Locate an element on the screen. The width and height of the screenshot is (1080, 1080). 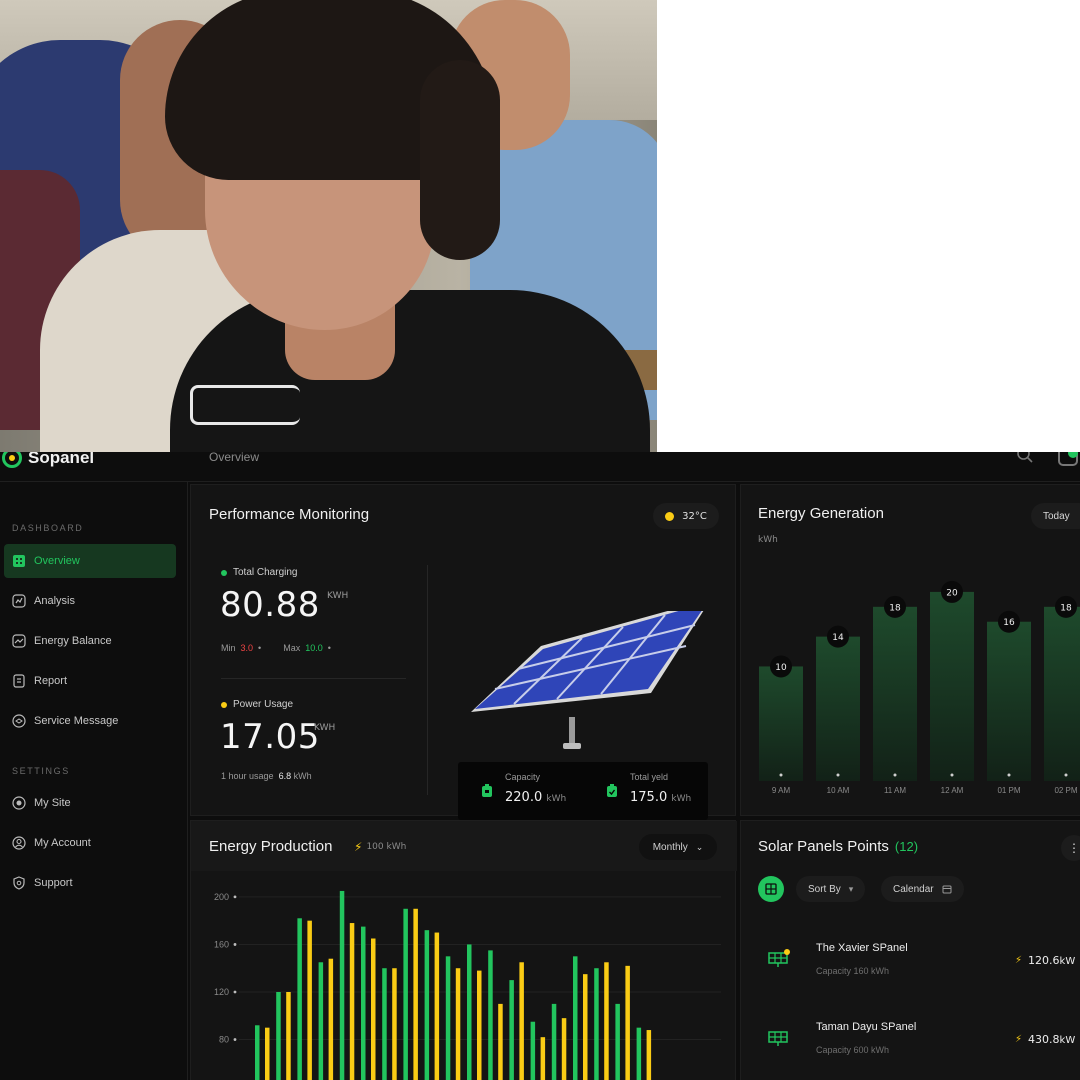
data-label: 14 is located at coordinates (838, 638).